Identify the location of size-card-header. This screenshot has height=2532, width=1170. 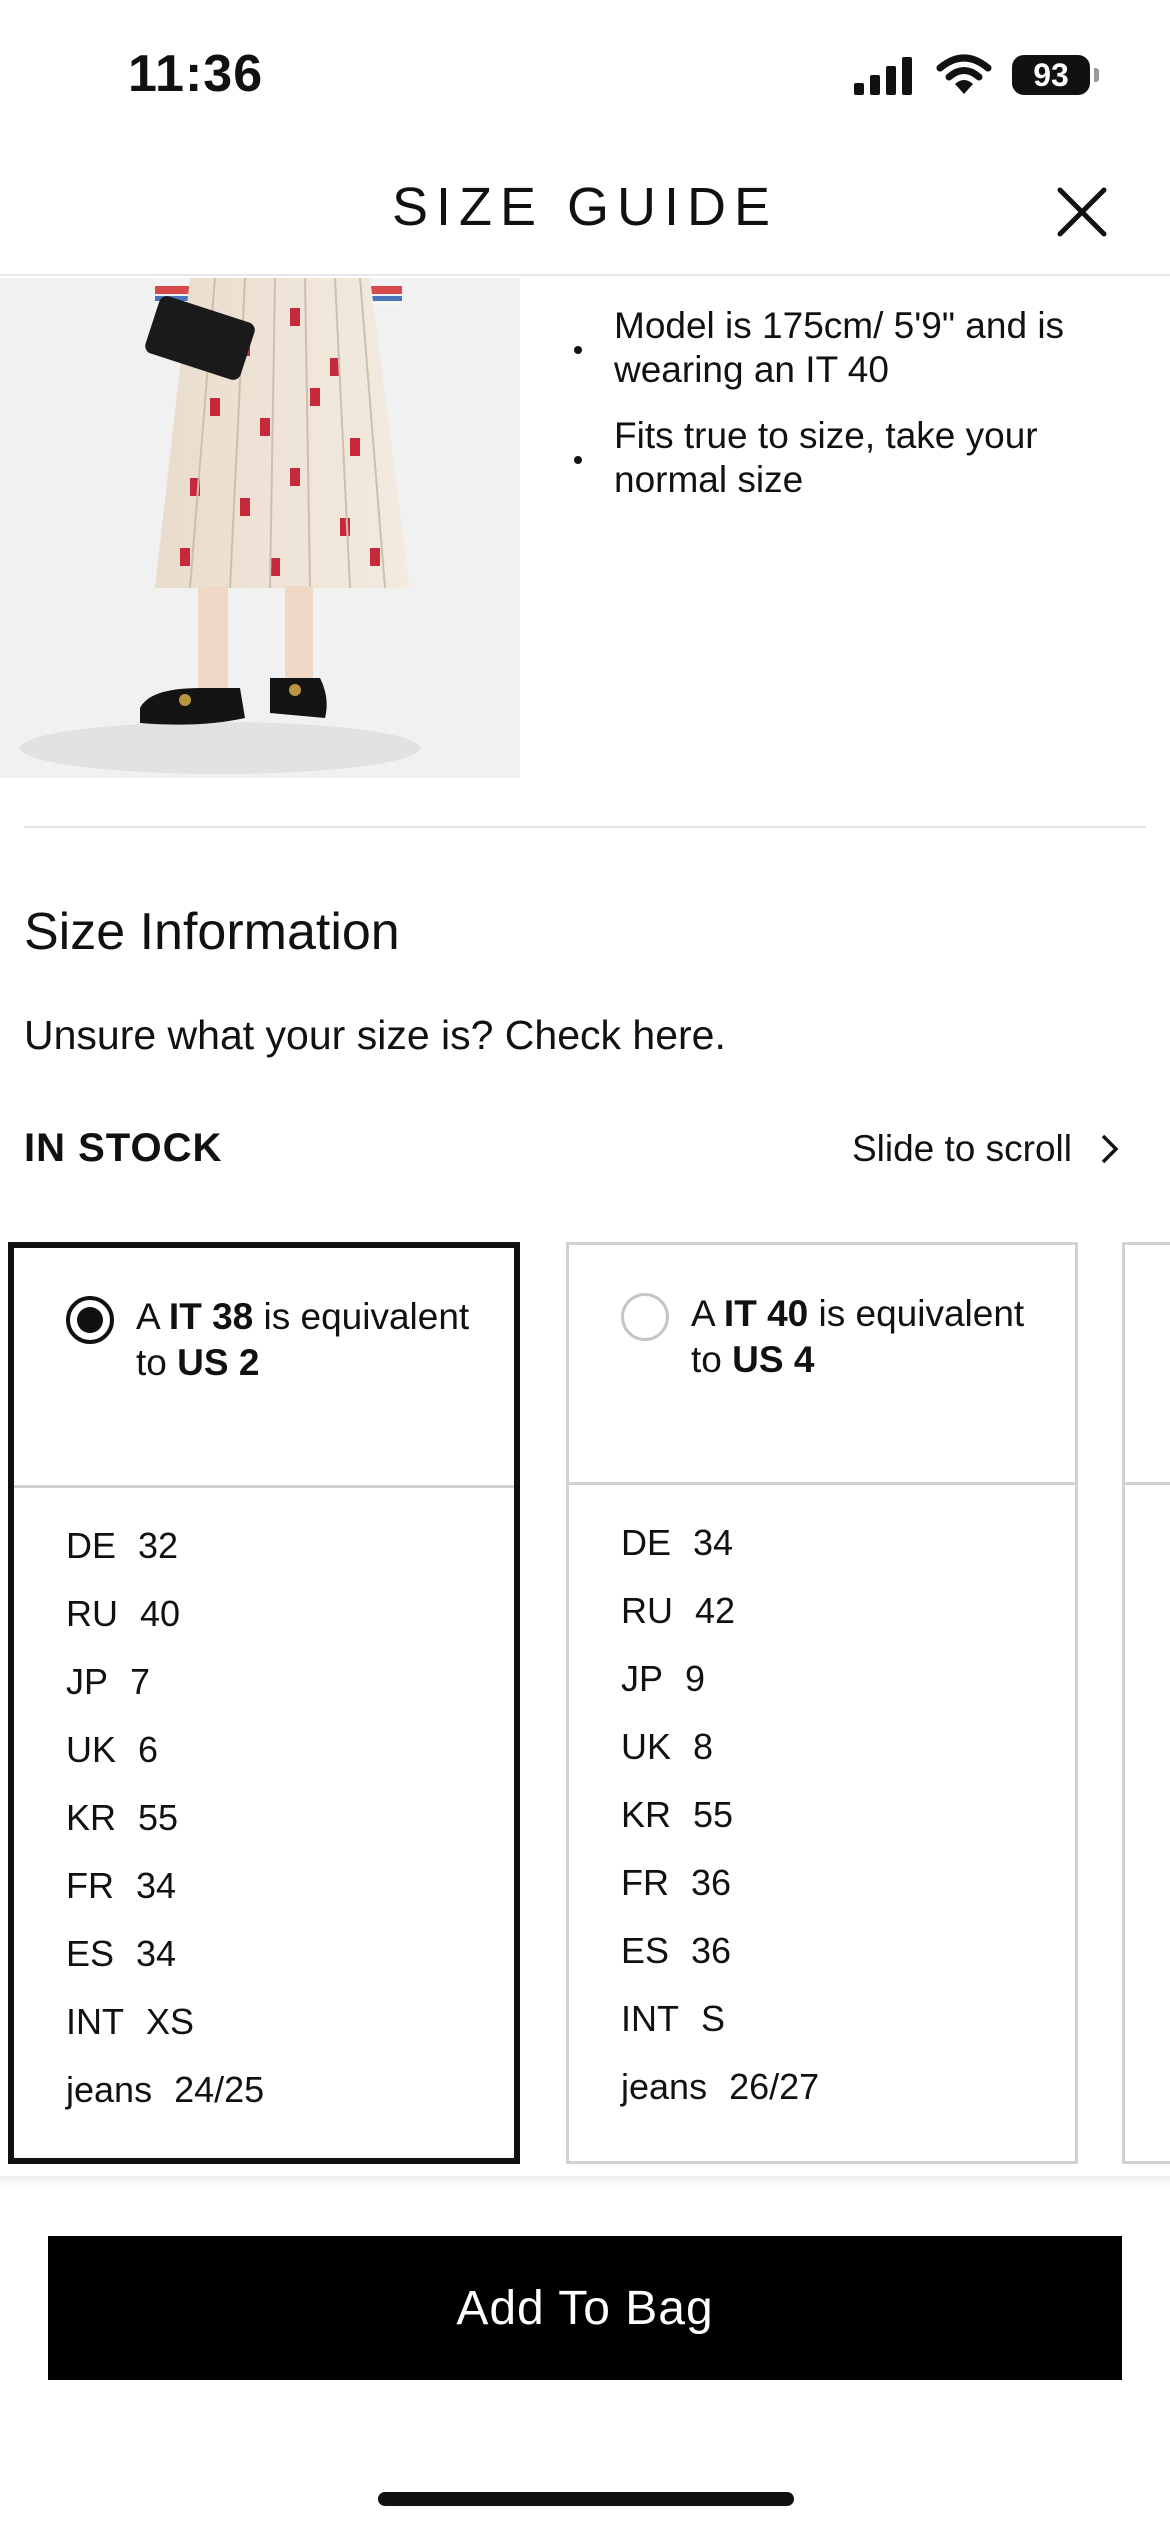
(1147, 1365).